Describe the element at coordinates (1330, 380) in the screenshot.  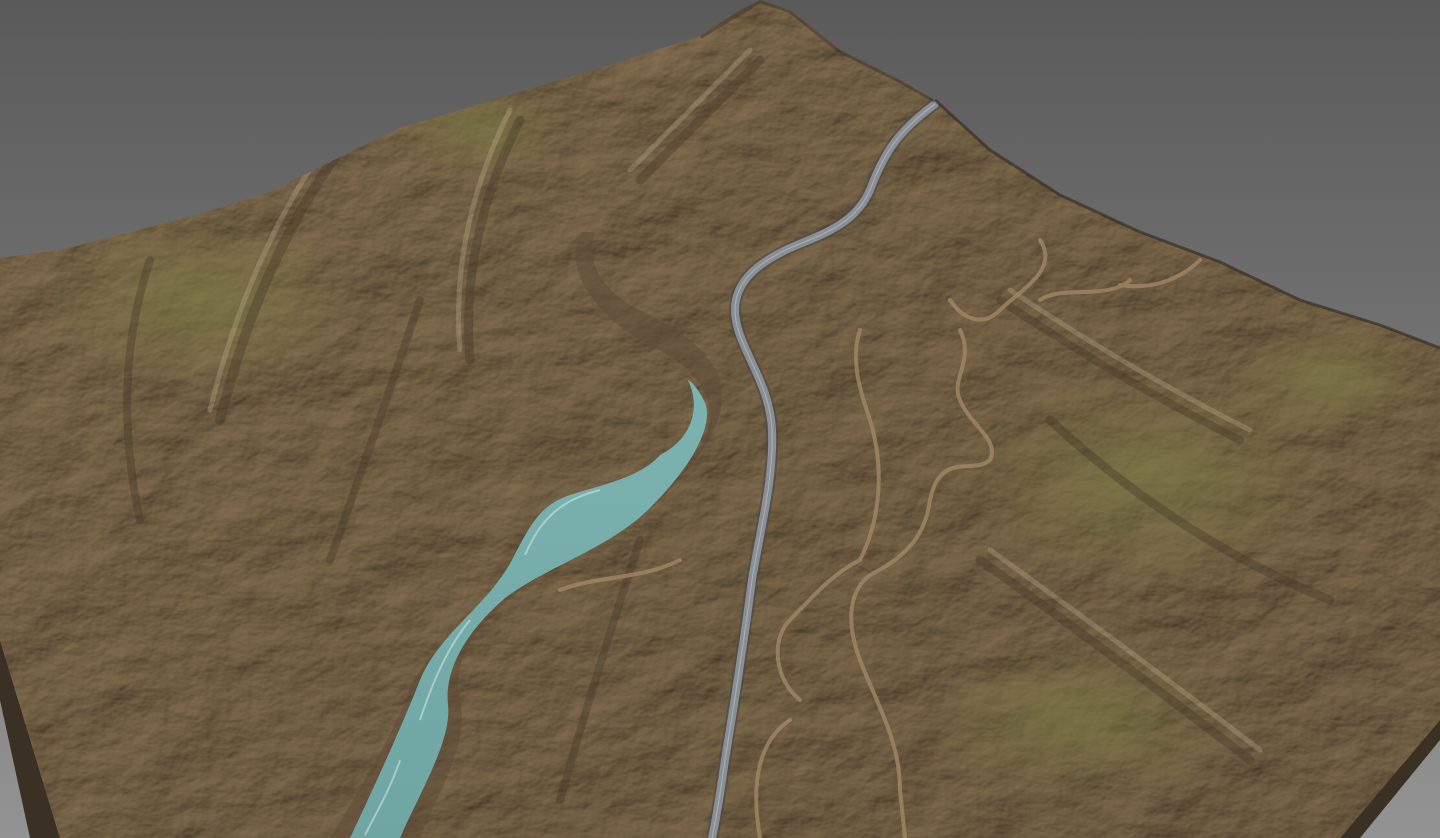
I see `moss-patch` at that location.